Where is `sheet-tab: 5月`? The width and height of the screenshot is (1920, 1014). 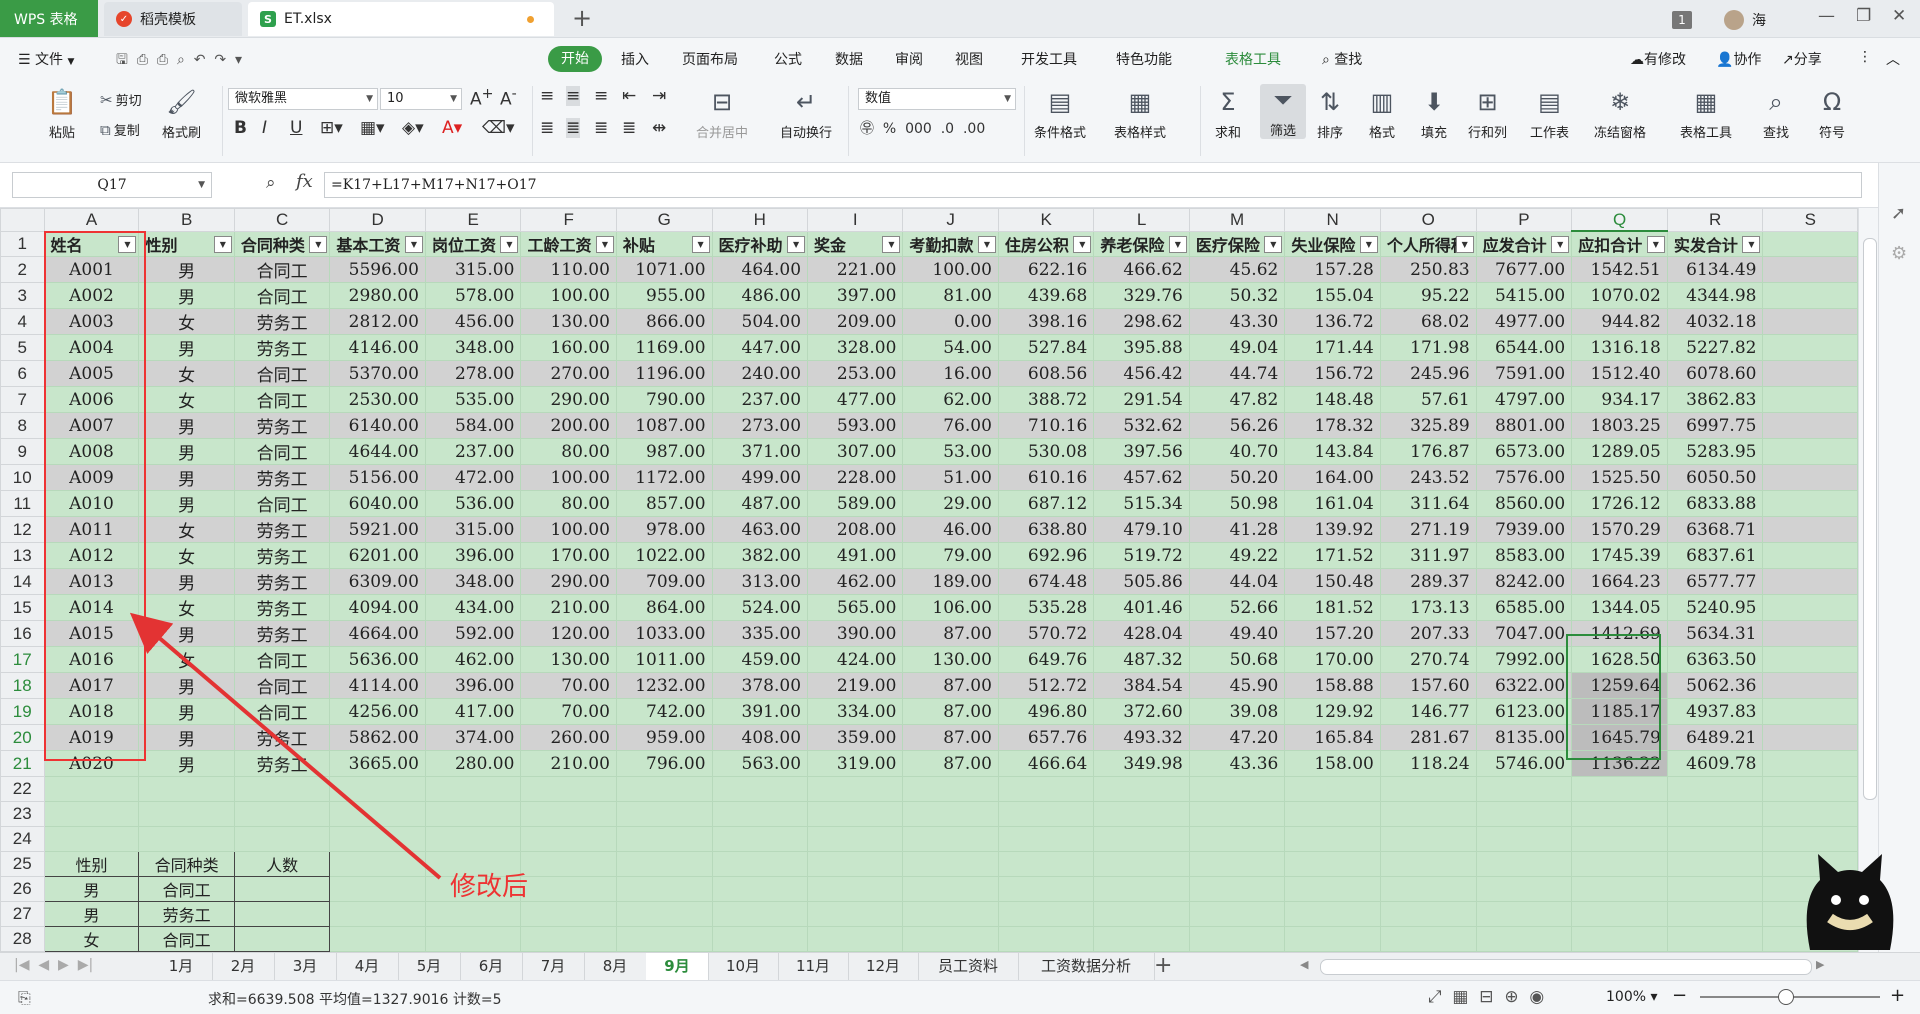
sheet-tab: 5月 is located at coordinates (429, 966).